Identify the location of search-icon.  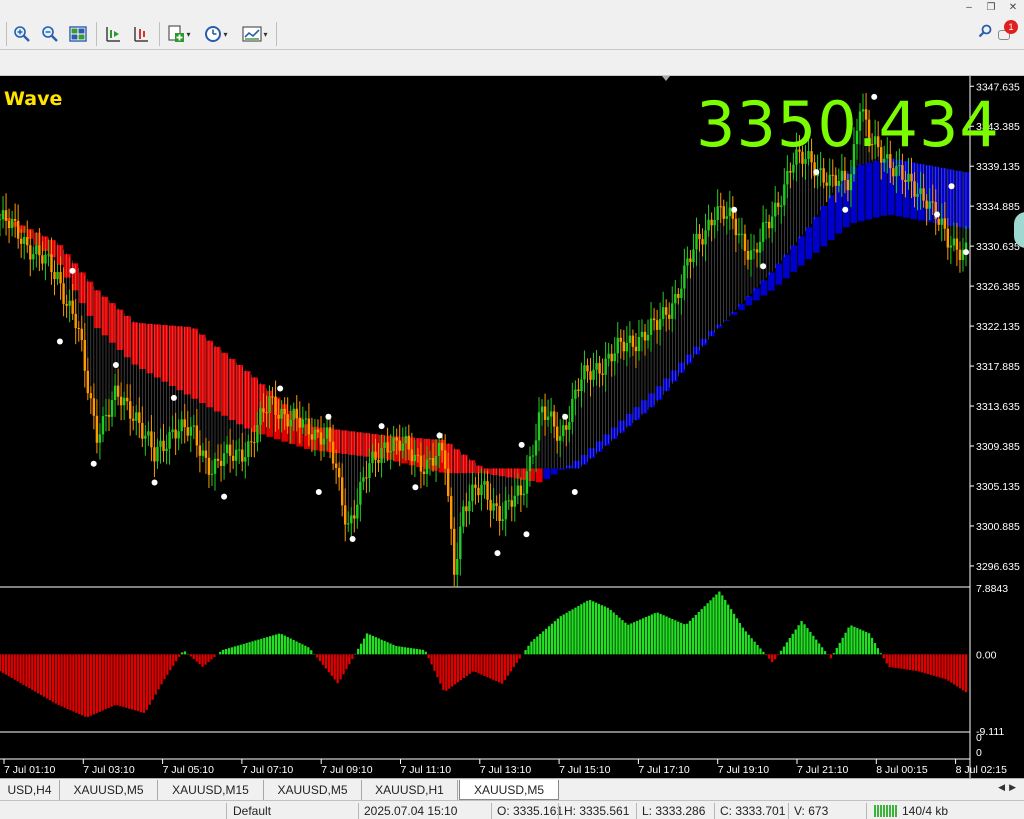
(985, 32).